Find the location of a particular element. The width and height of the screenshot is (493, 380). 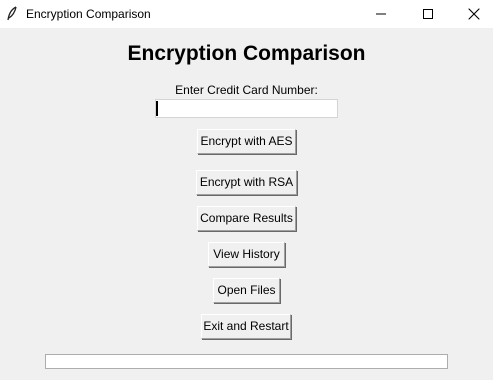

close-button is located at coordinates (472, 14).